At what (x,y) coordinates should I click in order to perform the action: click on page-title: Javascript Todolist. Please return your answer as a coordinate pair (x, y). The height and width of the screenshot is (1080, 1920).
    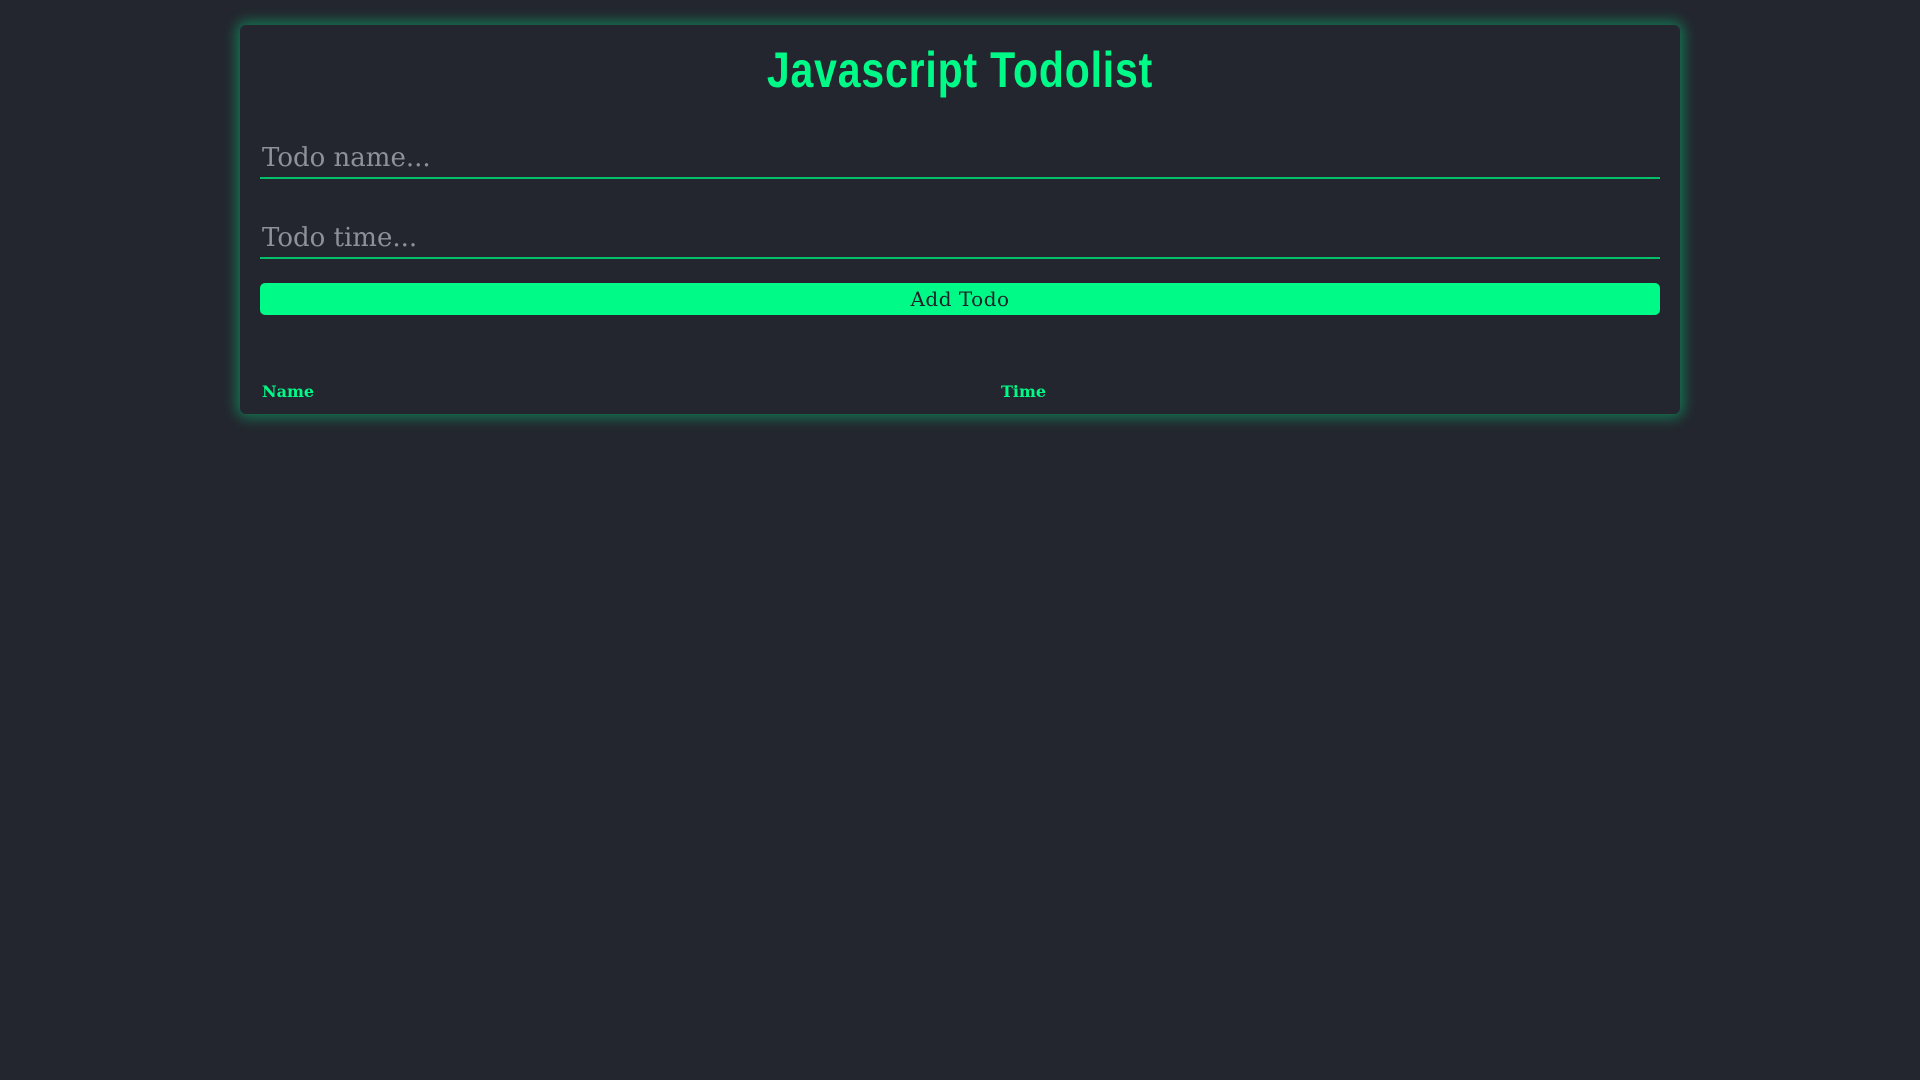
    Looking at the image, I should click on (960, 70).